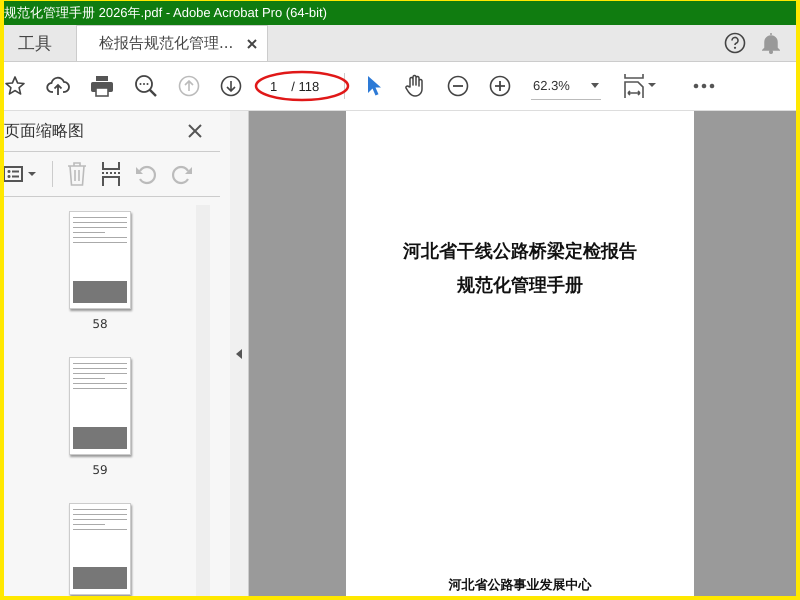 The image size is (800, 600). What do you see at coordinates (102, 86) in the screenshot?
I see `print-icon` at bounding box center [102, 86].